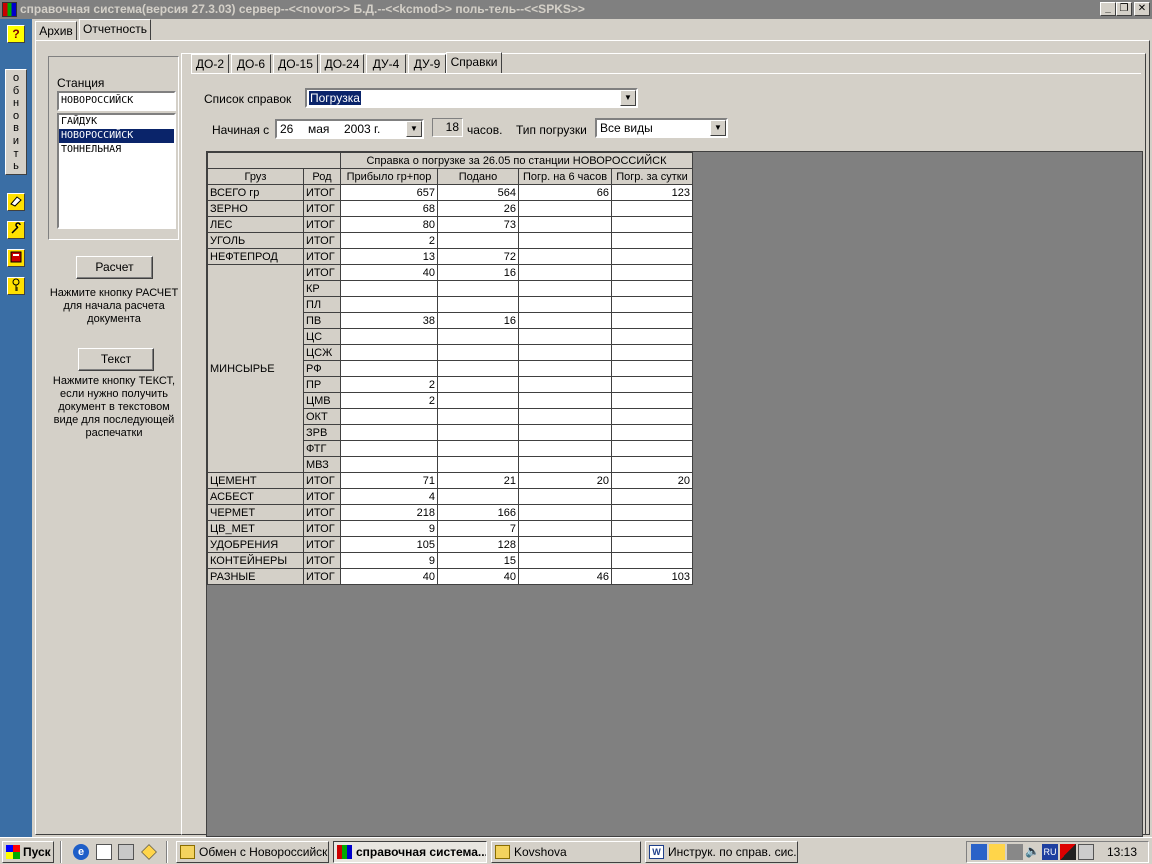 The image size is (1152, 864). I want to click on supplied-cell: 40, so click(478, 576).